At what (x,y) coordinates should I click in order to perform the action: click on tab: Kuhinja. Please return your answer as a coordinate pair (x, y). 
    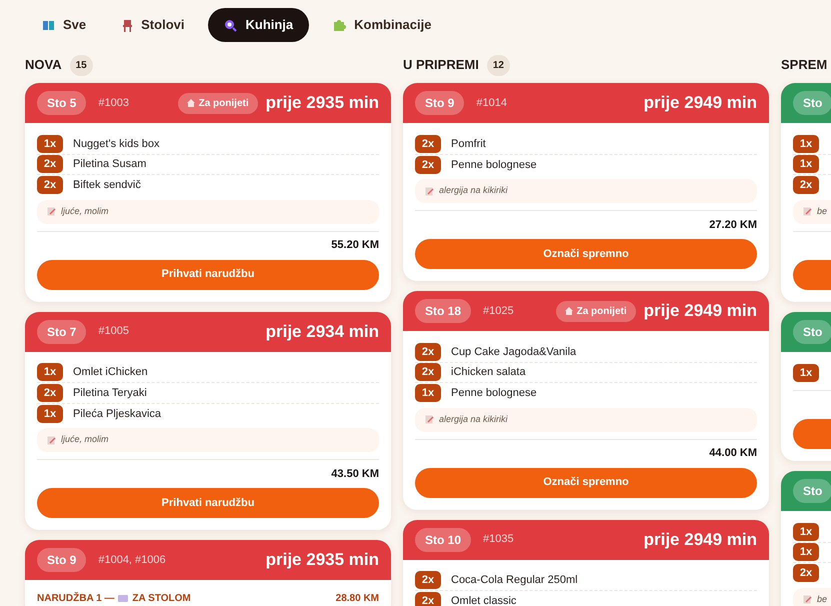
    Looking at the image, I should click on (259, 25).